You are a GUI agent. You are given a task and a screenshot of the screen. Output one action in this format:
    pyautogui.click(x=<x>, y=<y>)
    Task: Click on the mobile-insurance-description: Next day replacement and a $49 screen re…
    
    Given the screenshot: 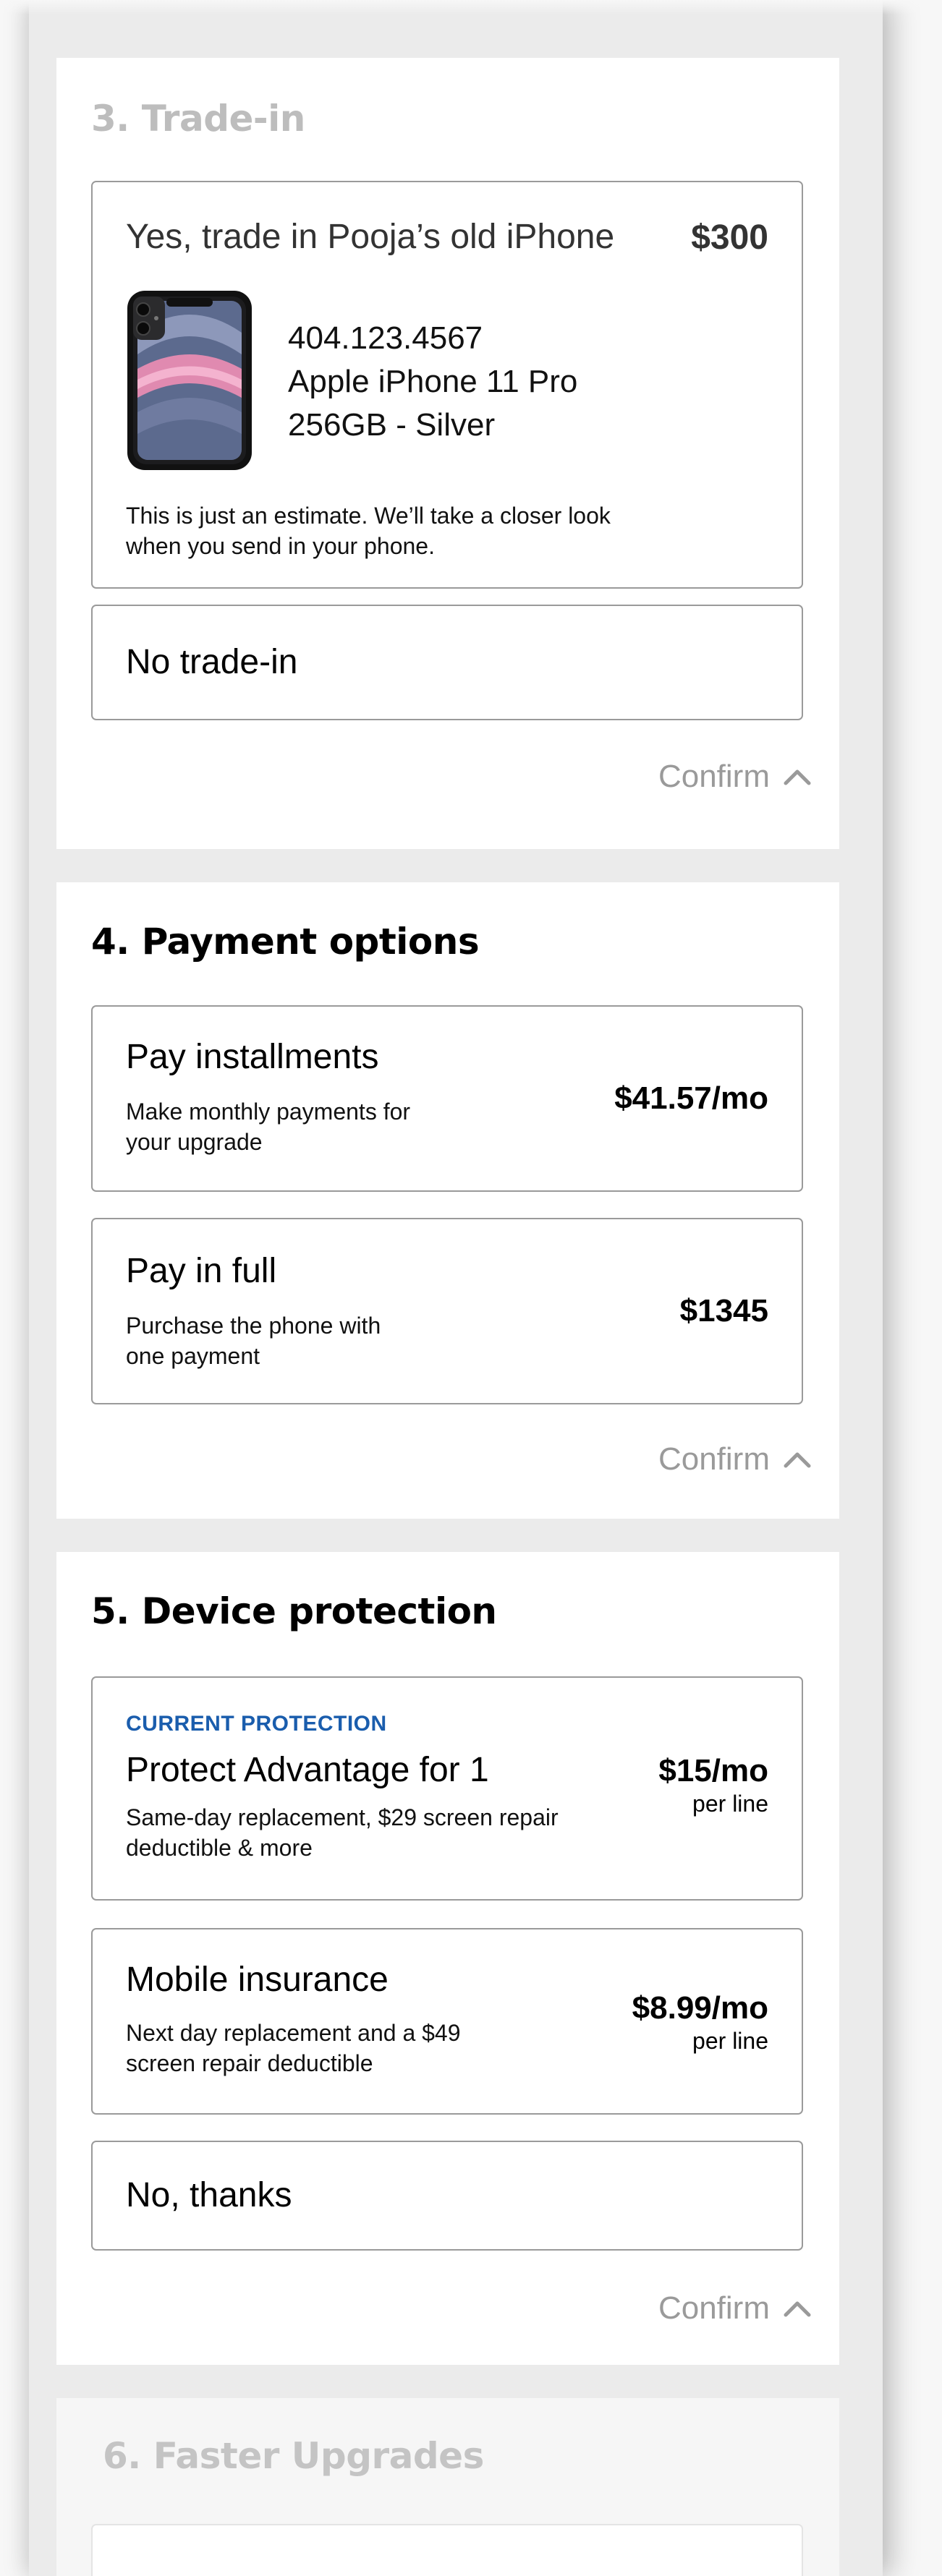 What is the action you would take?
    pyautogui.click(x=293, y=2048)
    